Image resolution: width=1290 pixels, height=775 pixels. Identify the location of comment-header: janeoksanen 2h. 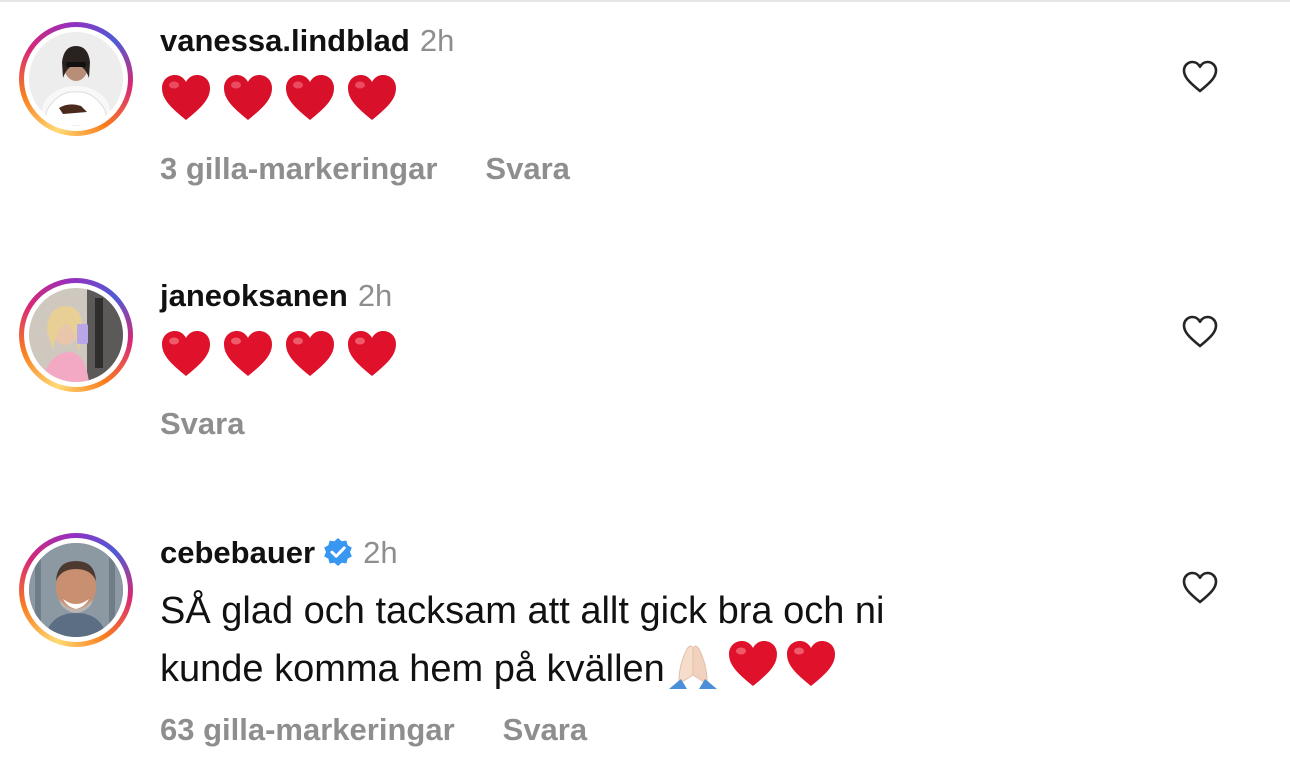
(276, 296).